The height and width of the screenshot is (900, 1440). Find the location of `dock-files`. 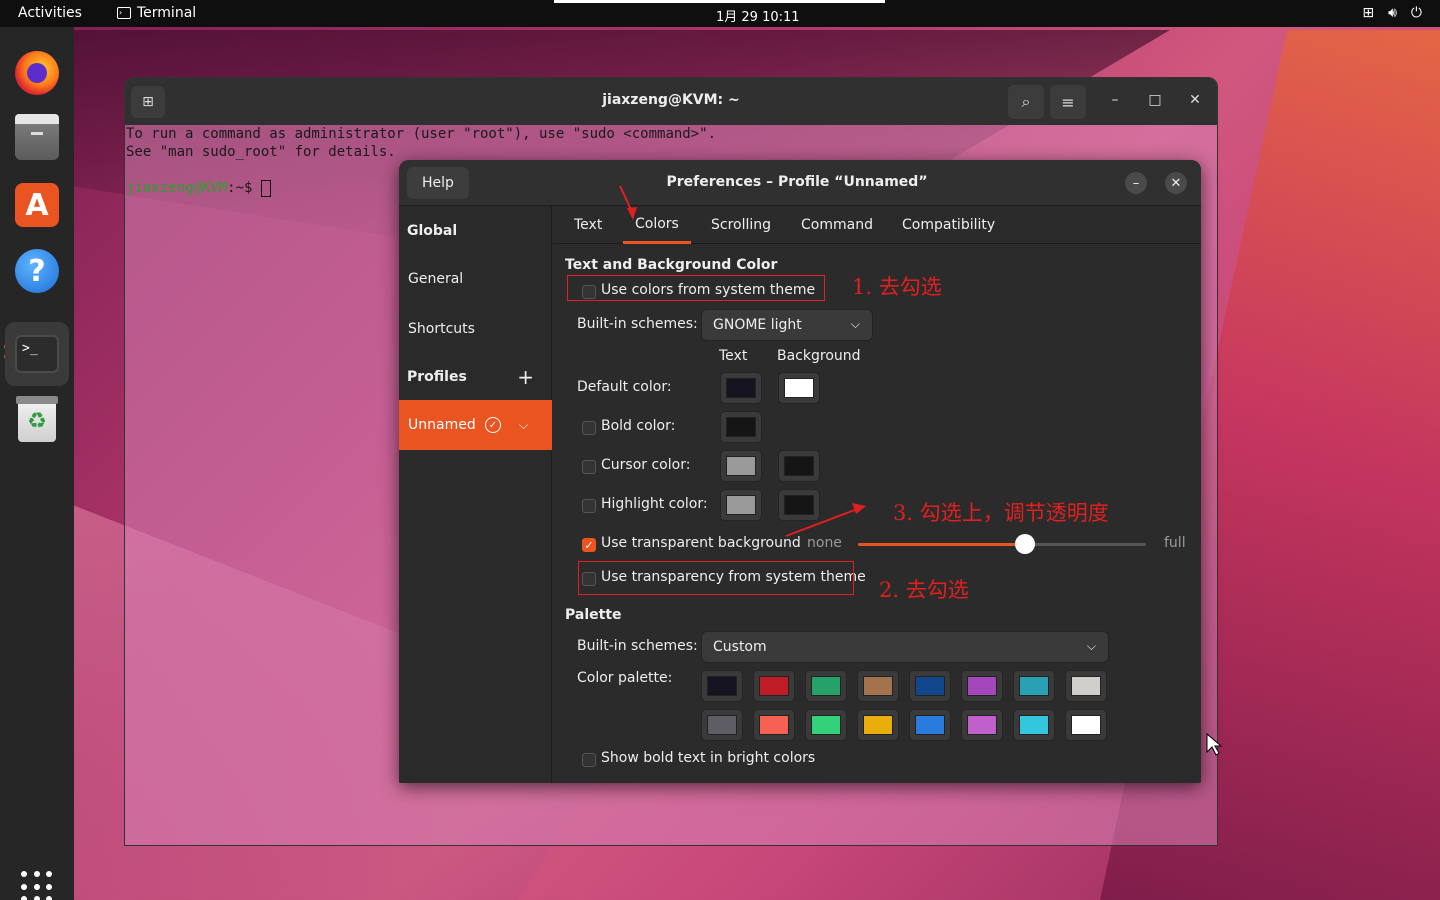

dock-files is located at coordinates (37, 140).